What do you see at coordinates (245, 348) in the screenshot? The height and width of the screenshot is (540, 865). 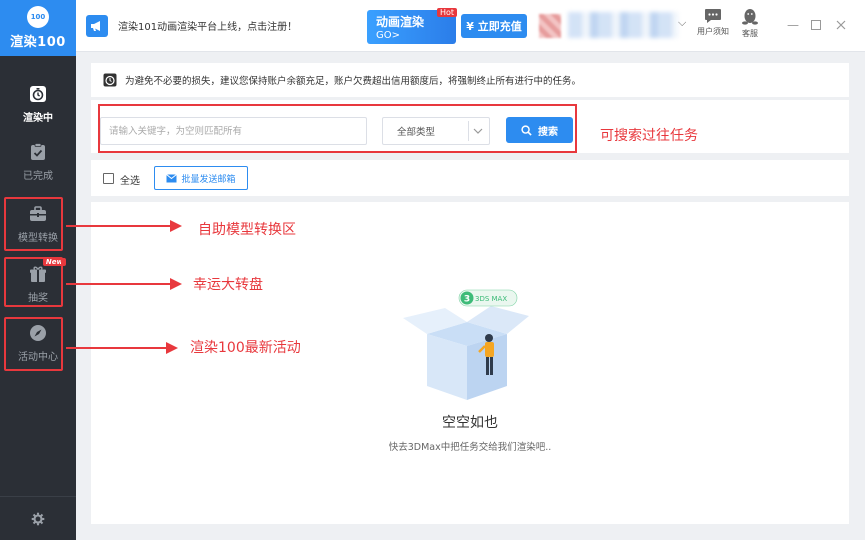 I see `annotation-activity: 渲染100最新活动` at bounding box center [245, 348].